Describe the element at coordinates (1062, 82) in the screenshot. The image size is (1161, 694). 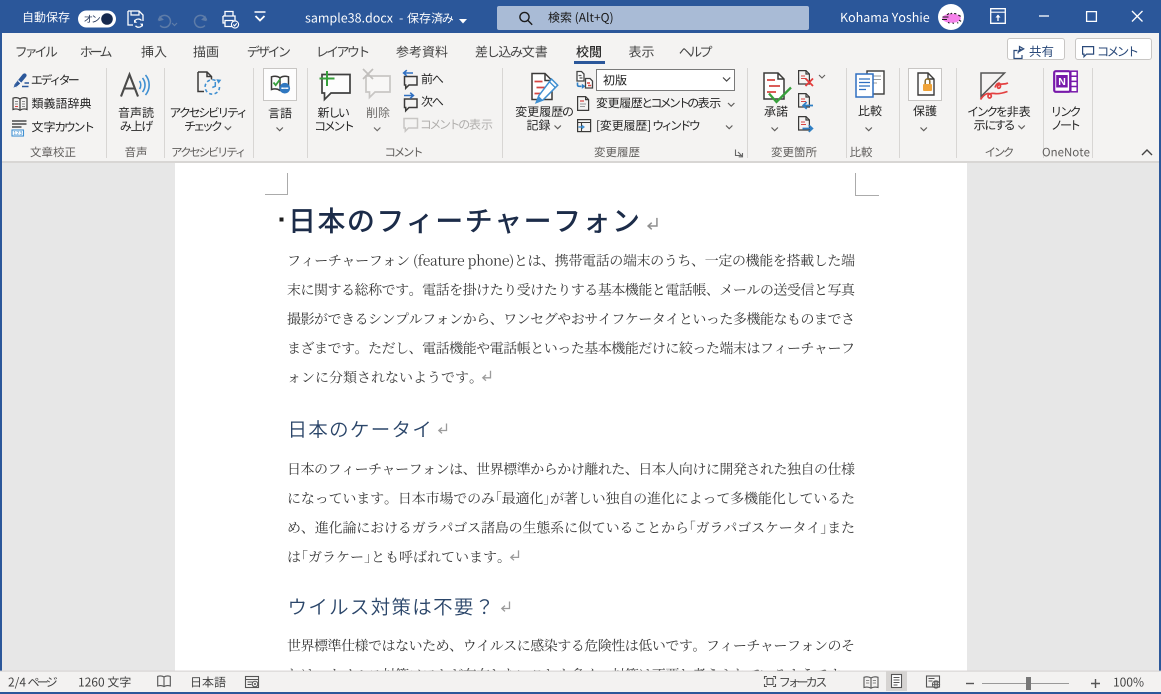
I see `svg-text: N` at that location.